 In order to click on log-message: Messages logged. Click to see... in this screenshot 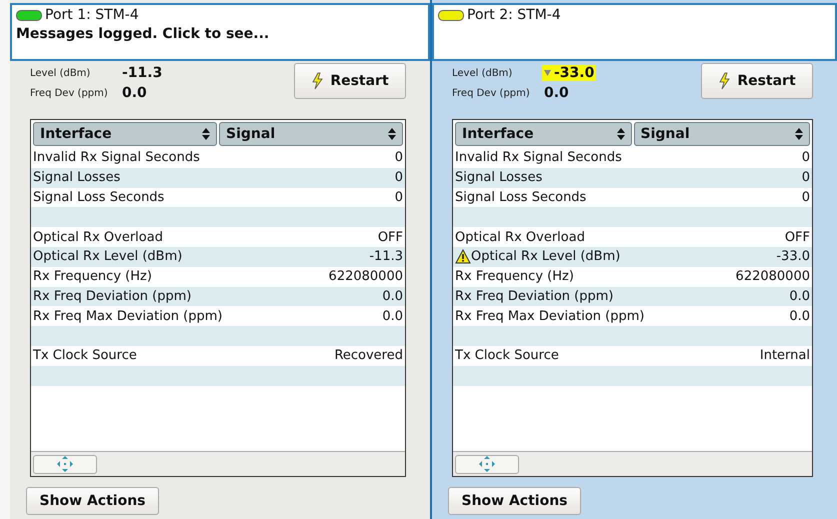, I will do `click(143, 34)`.